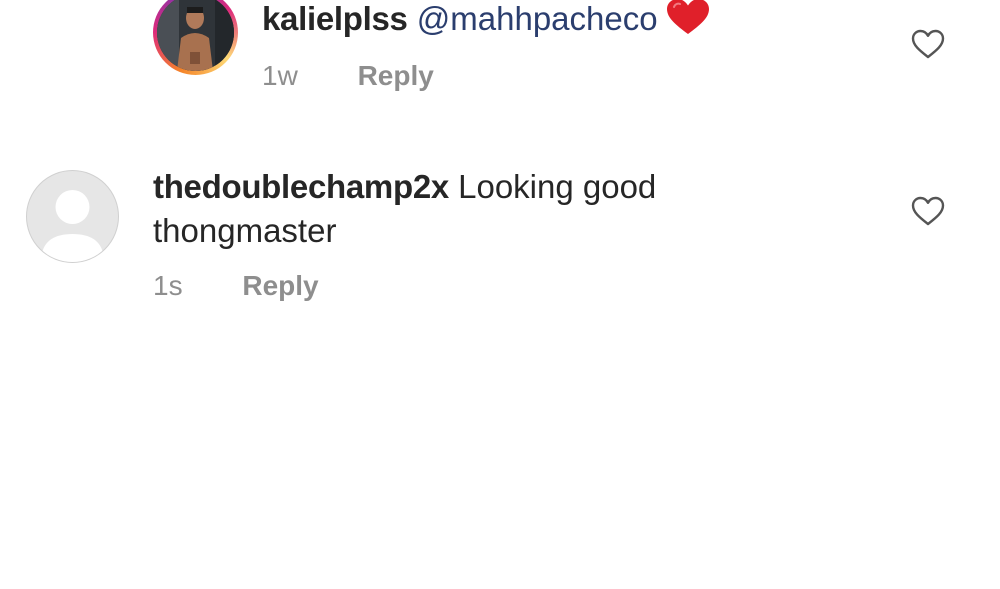  Describe the element at coordinates (301, 186) in the screenshot. I see `comment-username: thedoublechamp2x` at that location.